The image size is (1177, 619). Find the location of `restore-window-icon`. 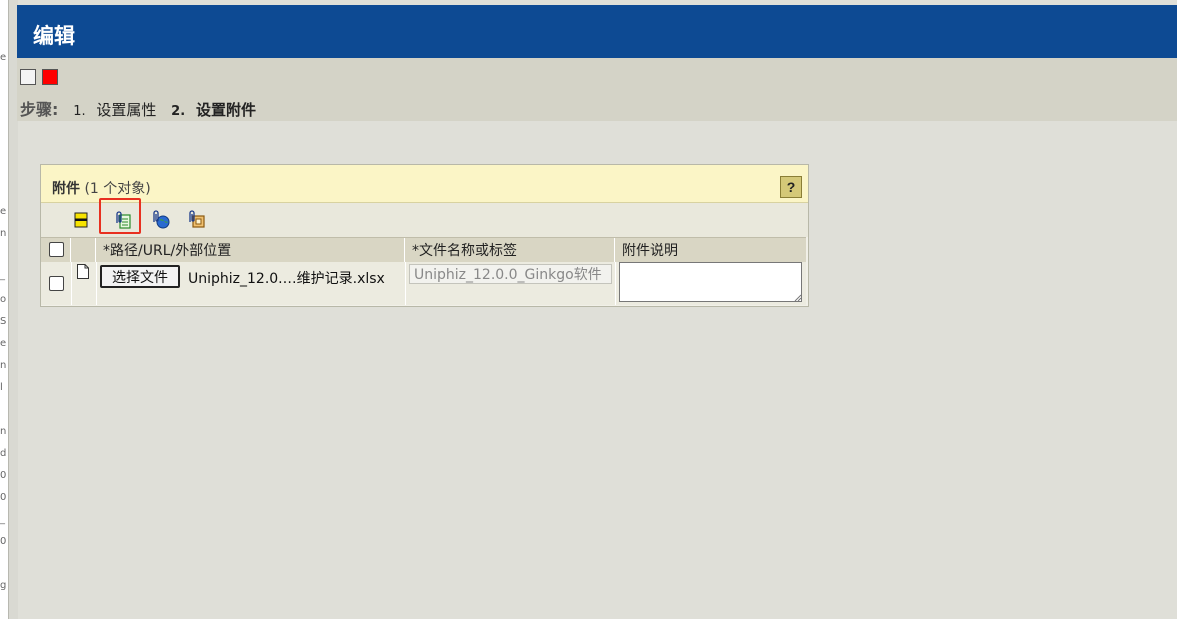

restore-window-icon is located at coordinates (28, 77).